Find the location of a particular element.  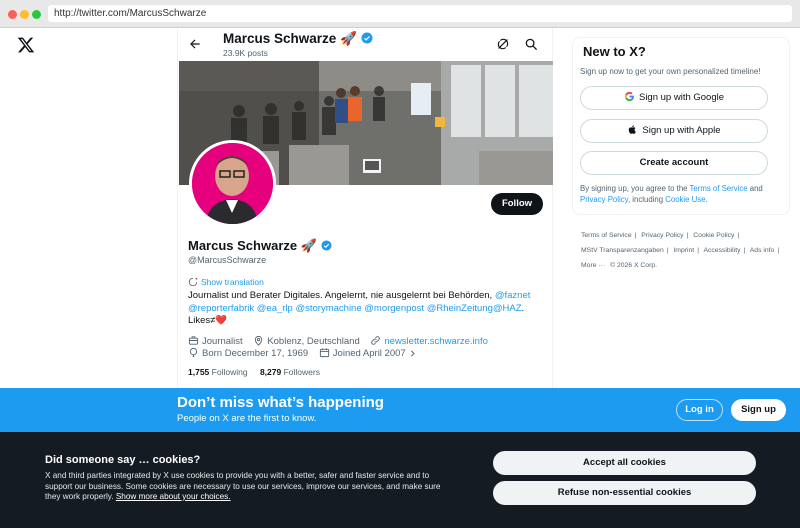

grok-icon is located at coordinates (503, 44).